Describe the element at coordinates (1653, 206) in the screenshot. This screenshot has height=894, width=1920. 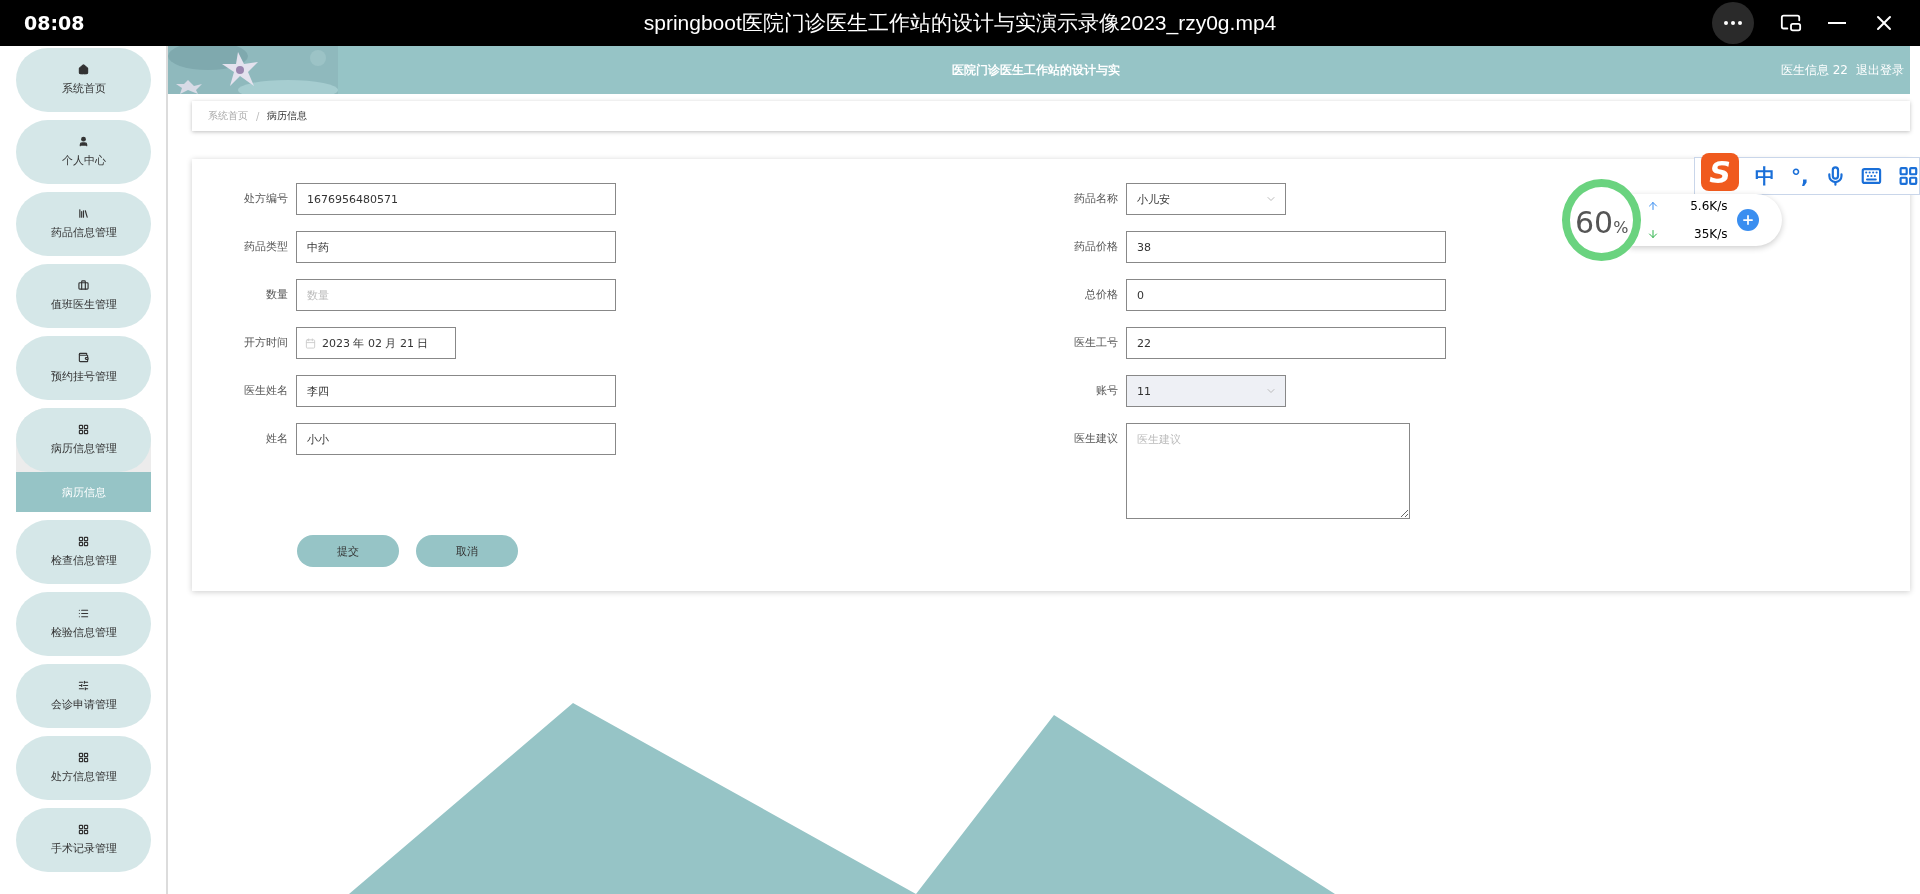
I see `arrow-up-icon` at that location.